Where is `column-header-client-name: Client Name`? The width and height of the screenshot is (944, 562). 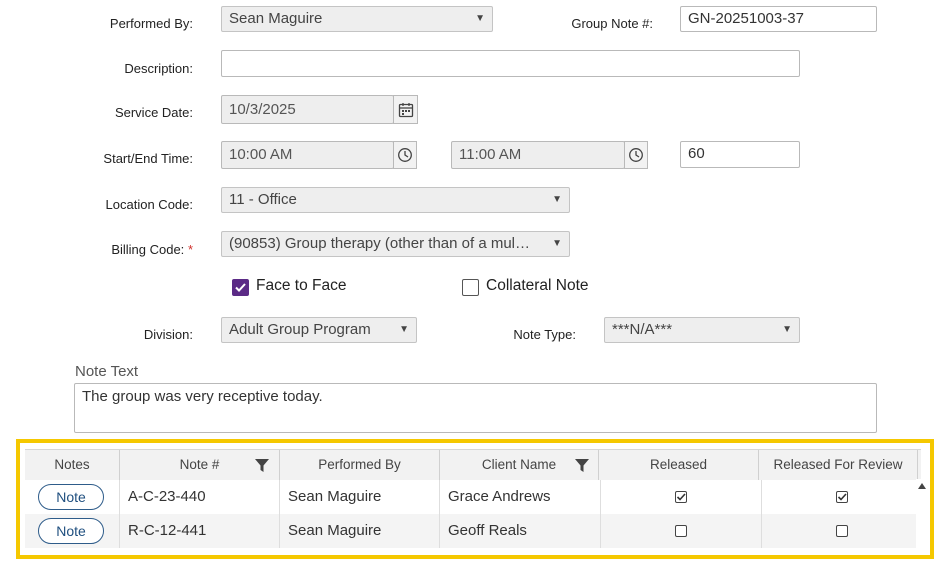
column-header-client-name: Client Name is located at coordinates (519, 465).